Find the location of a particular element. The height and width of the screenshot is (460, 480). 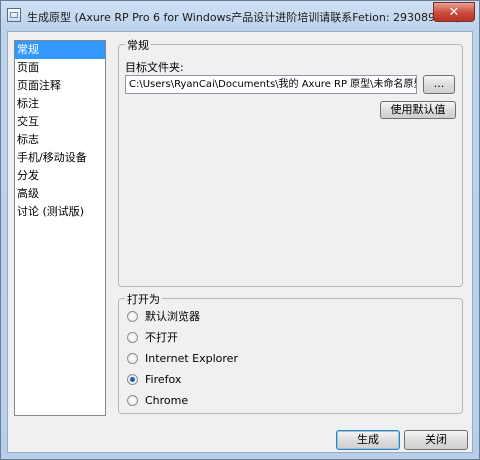

radio-button-internet-explorer is located at coordinates (132, 358).